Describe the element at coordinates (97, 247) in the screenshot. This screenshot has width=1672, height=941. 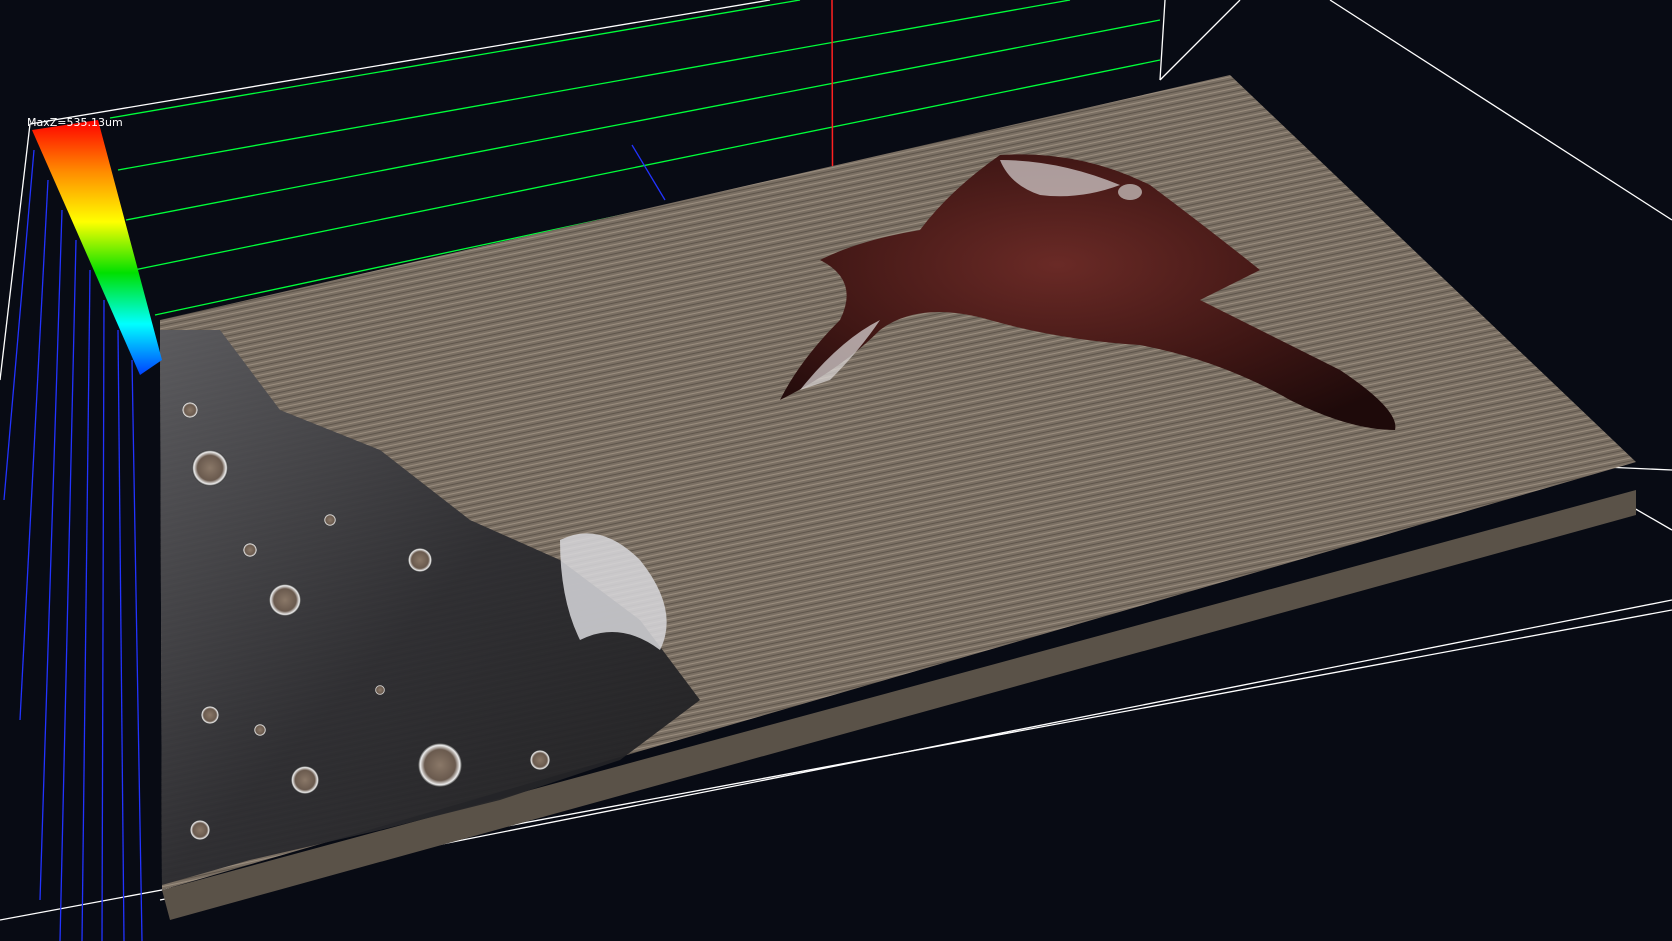
I see `color-scale-bar` at that location.